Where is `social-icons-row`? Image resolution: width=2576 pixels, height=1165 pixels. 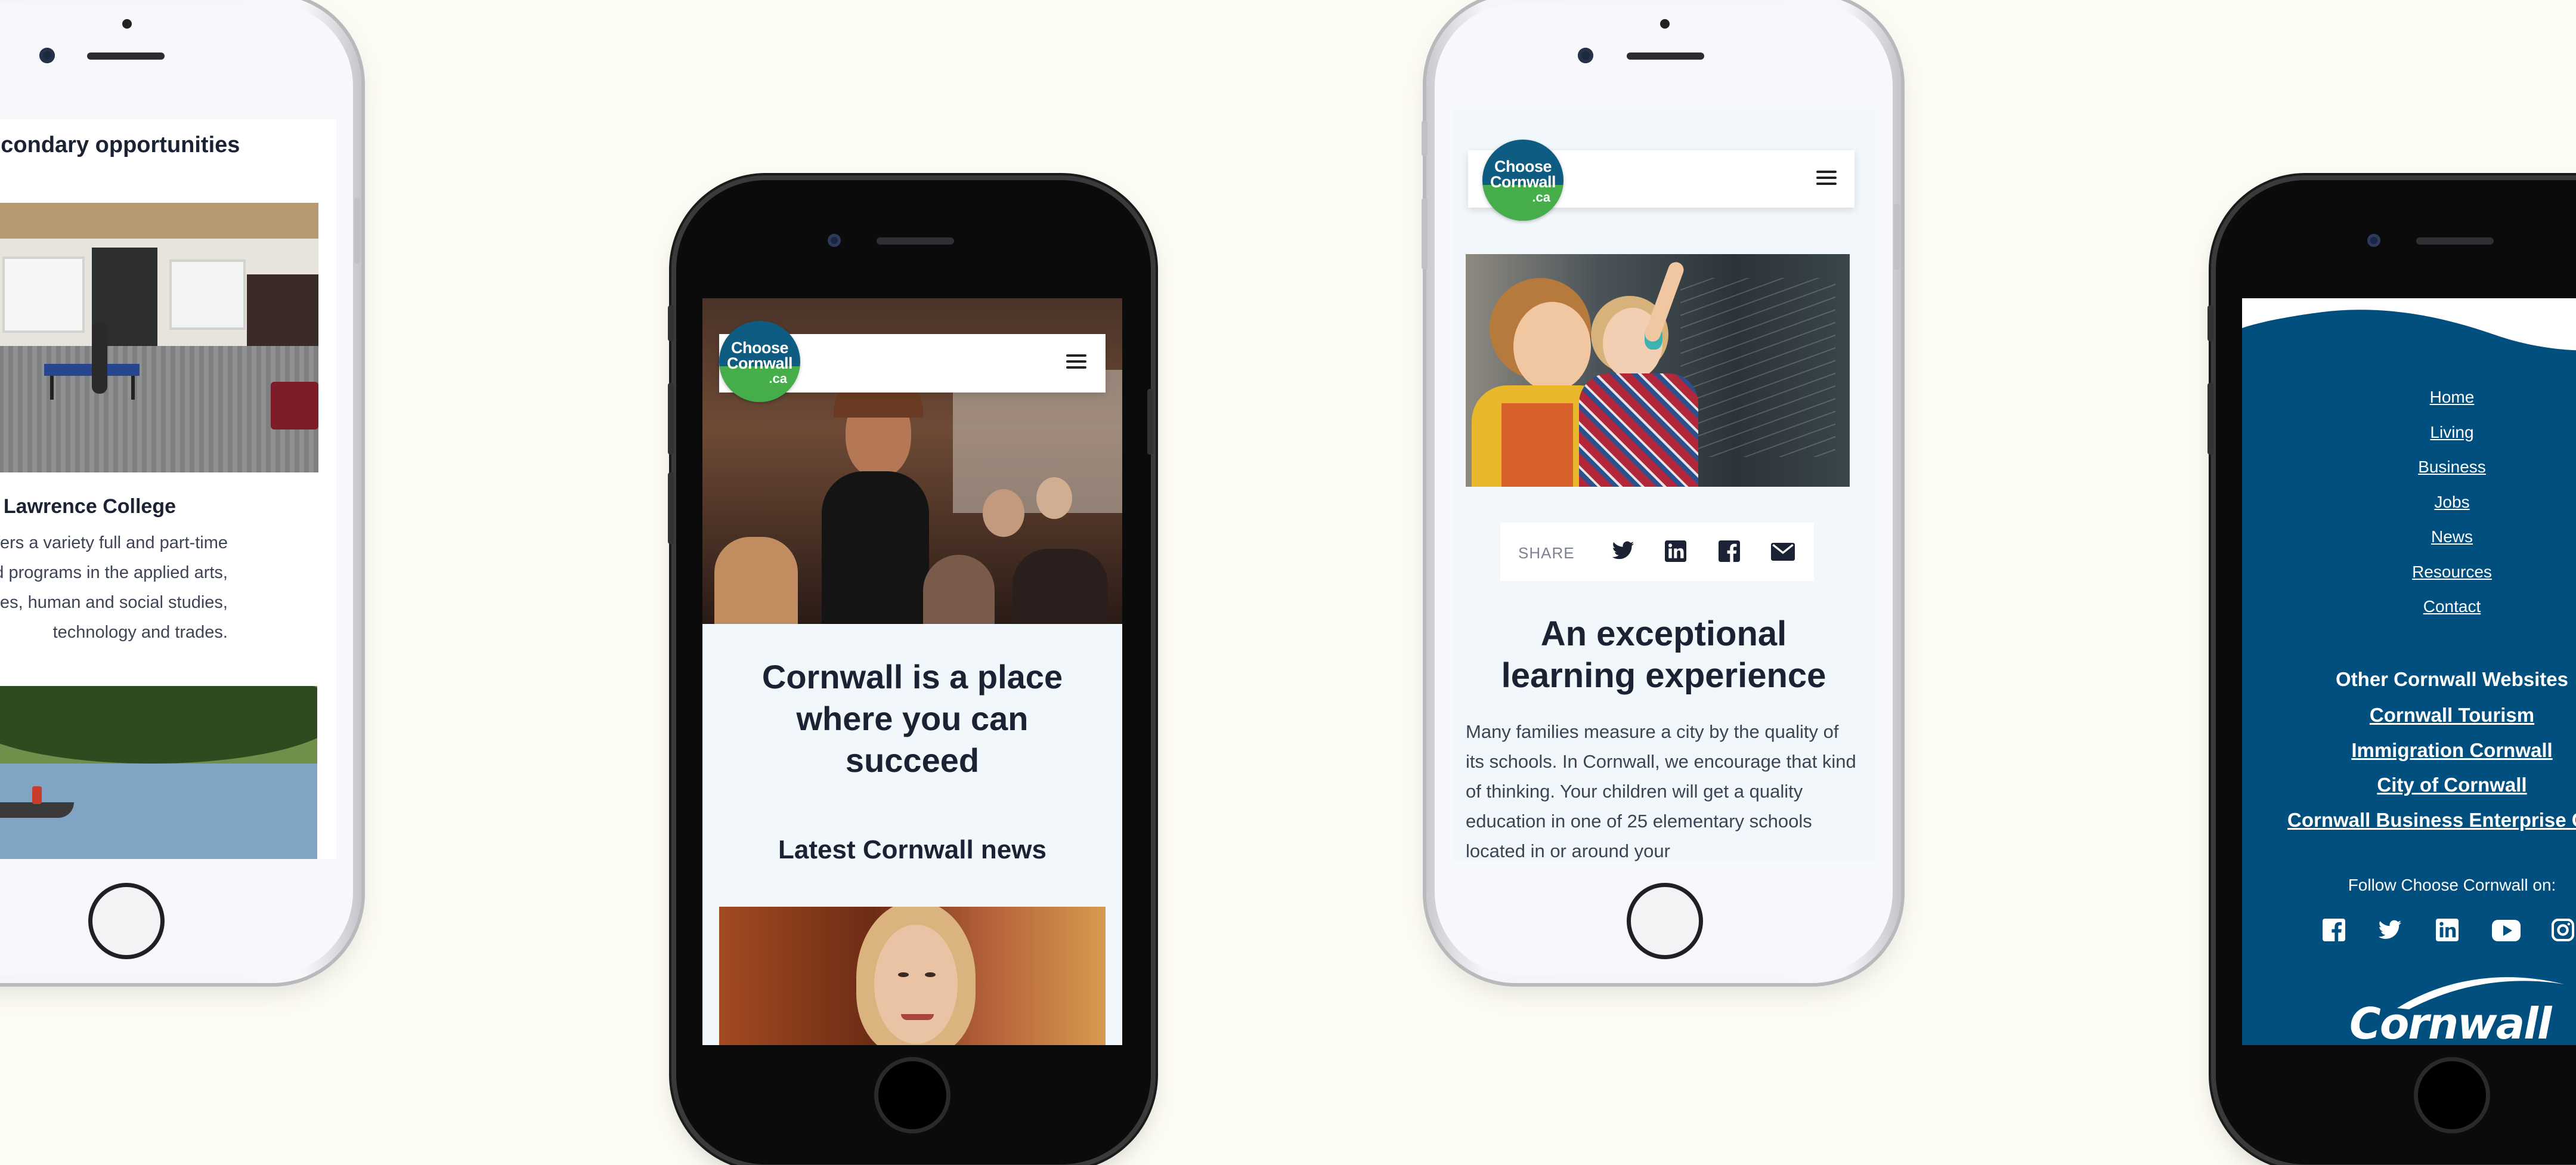
social-icons-row is located at coordinates (2450, 933).